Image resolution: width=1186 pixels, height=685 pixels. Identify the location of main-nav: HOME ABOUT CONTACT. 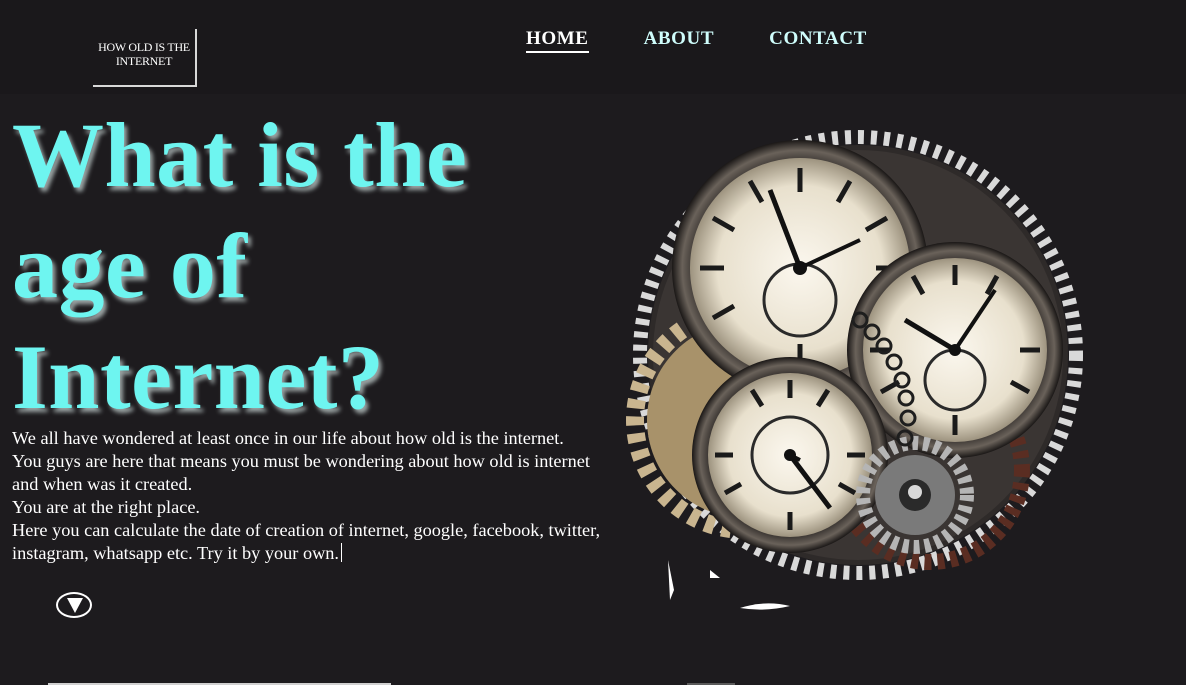
(696, 40).